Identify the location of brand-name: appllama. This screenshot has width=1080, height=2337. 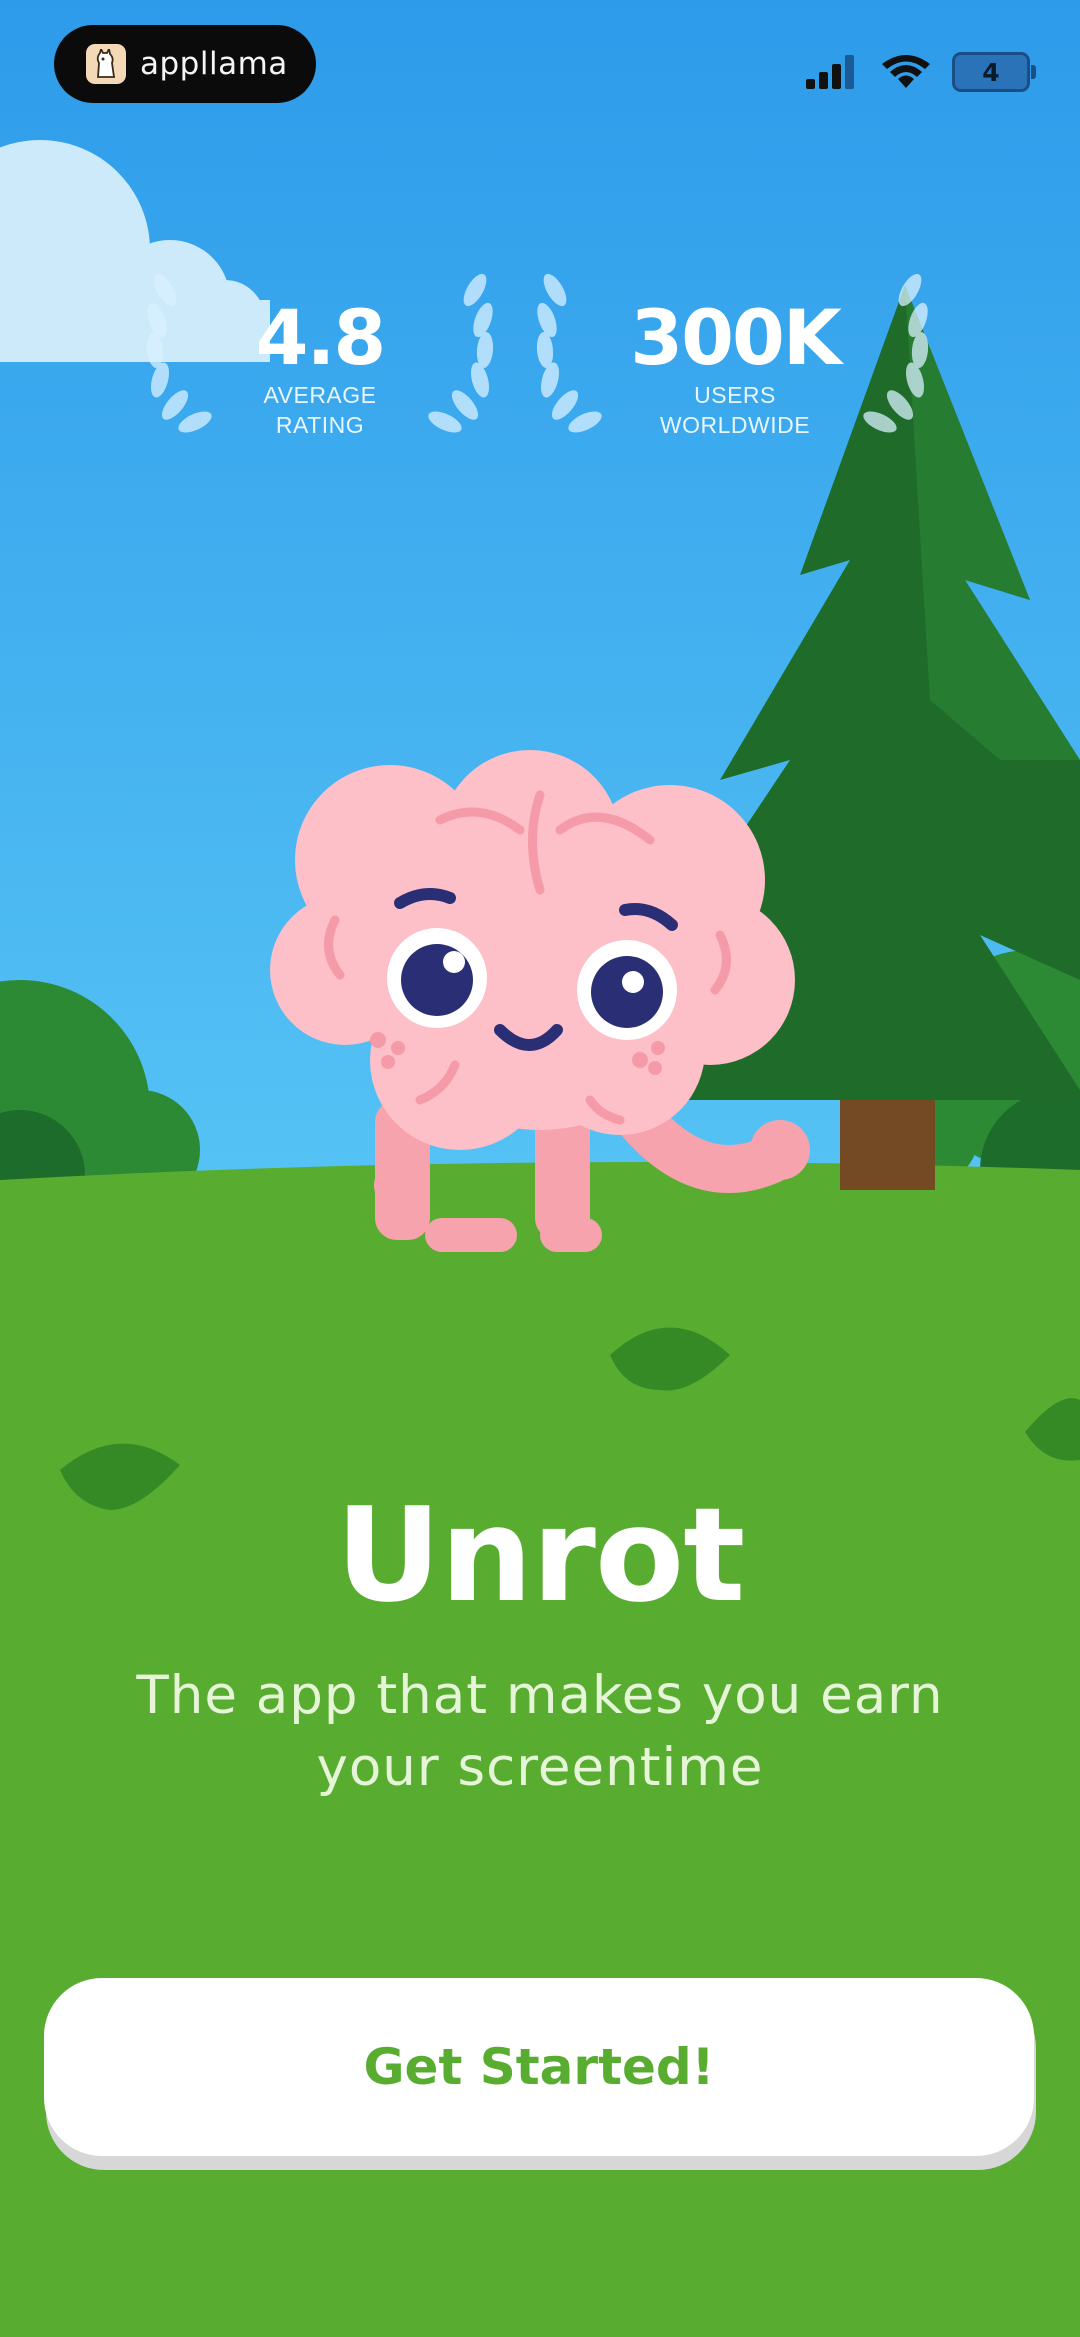
(214, 64).